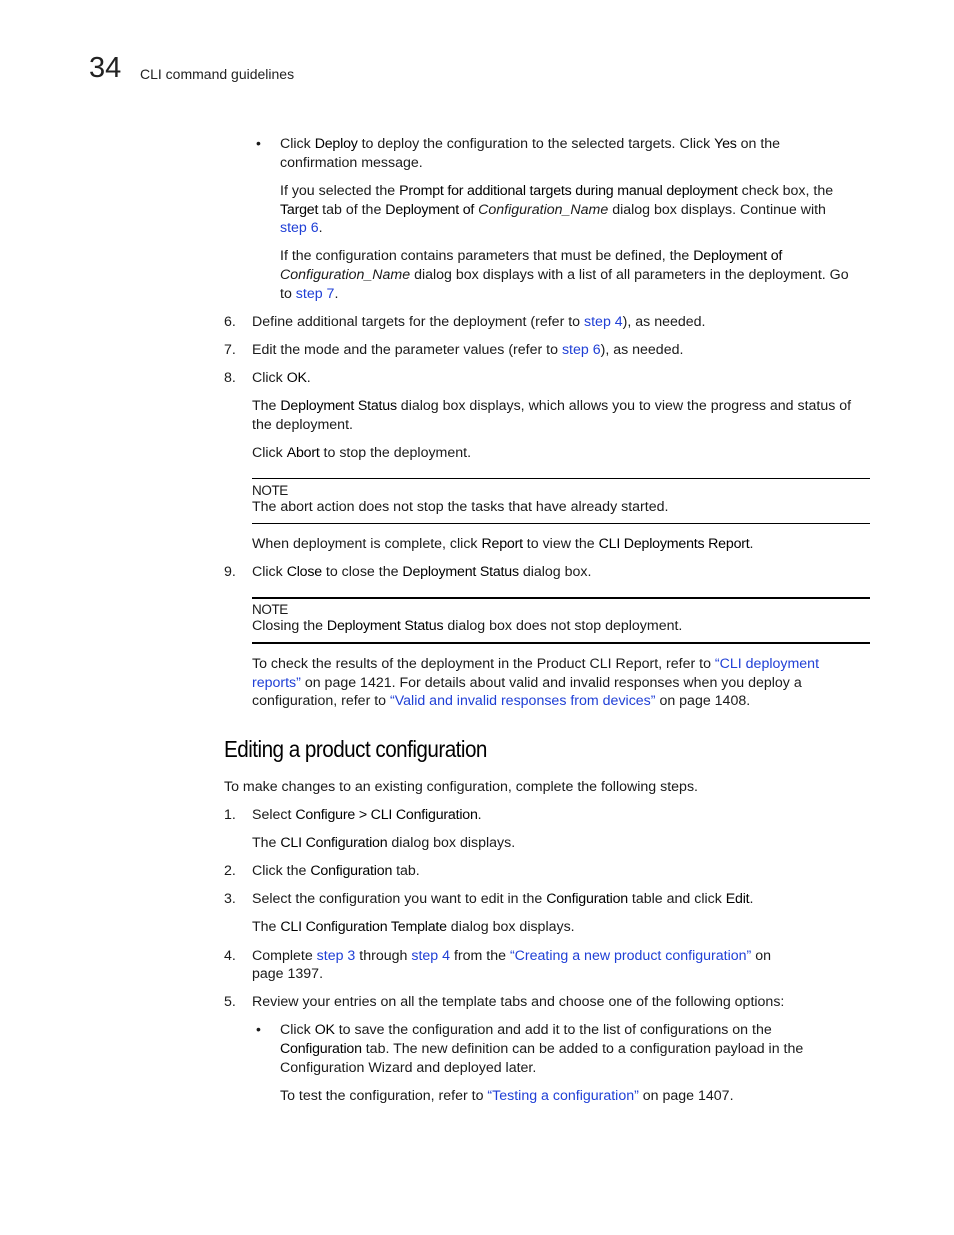 This screenshot has height=1235, width=954. Describe the element at coordinates (281, 378) in the screenshot. I see `step-8-text: Click OK.` at that location.